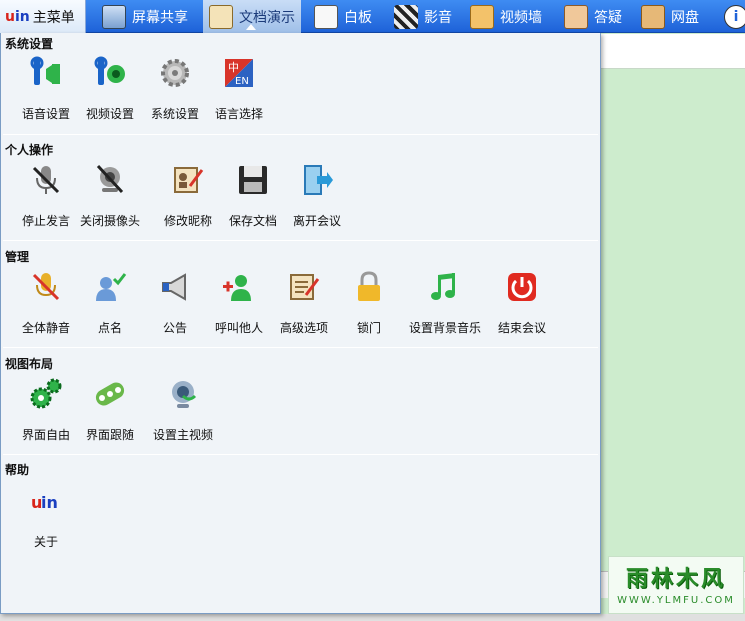 The image size is (745, 621). Describe the element at coordinates (110, 394) in the screenshot. I see `follow-layout-icon` at that location.